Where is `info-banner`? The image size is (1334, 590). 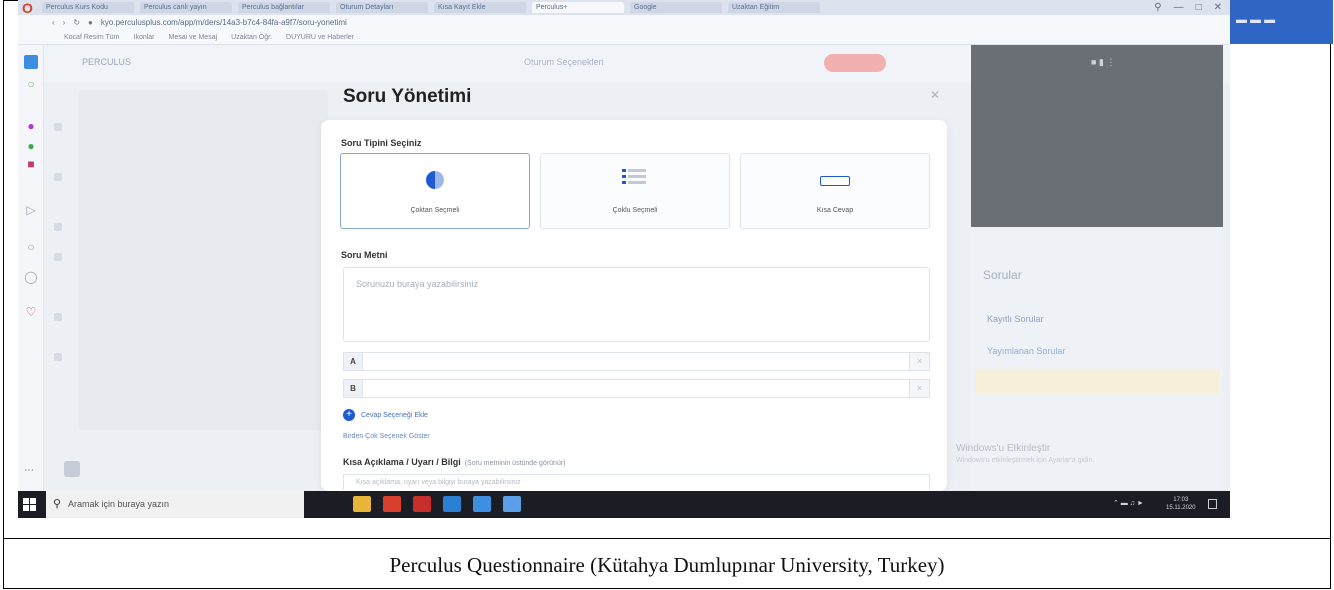 info-banner is located at coordinates (1097, 382).